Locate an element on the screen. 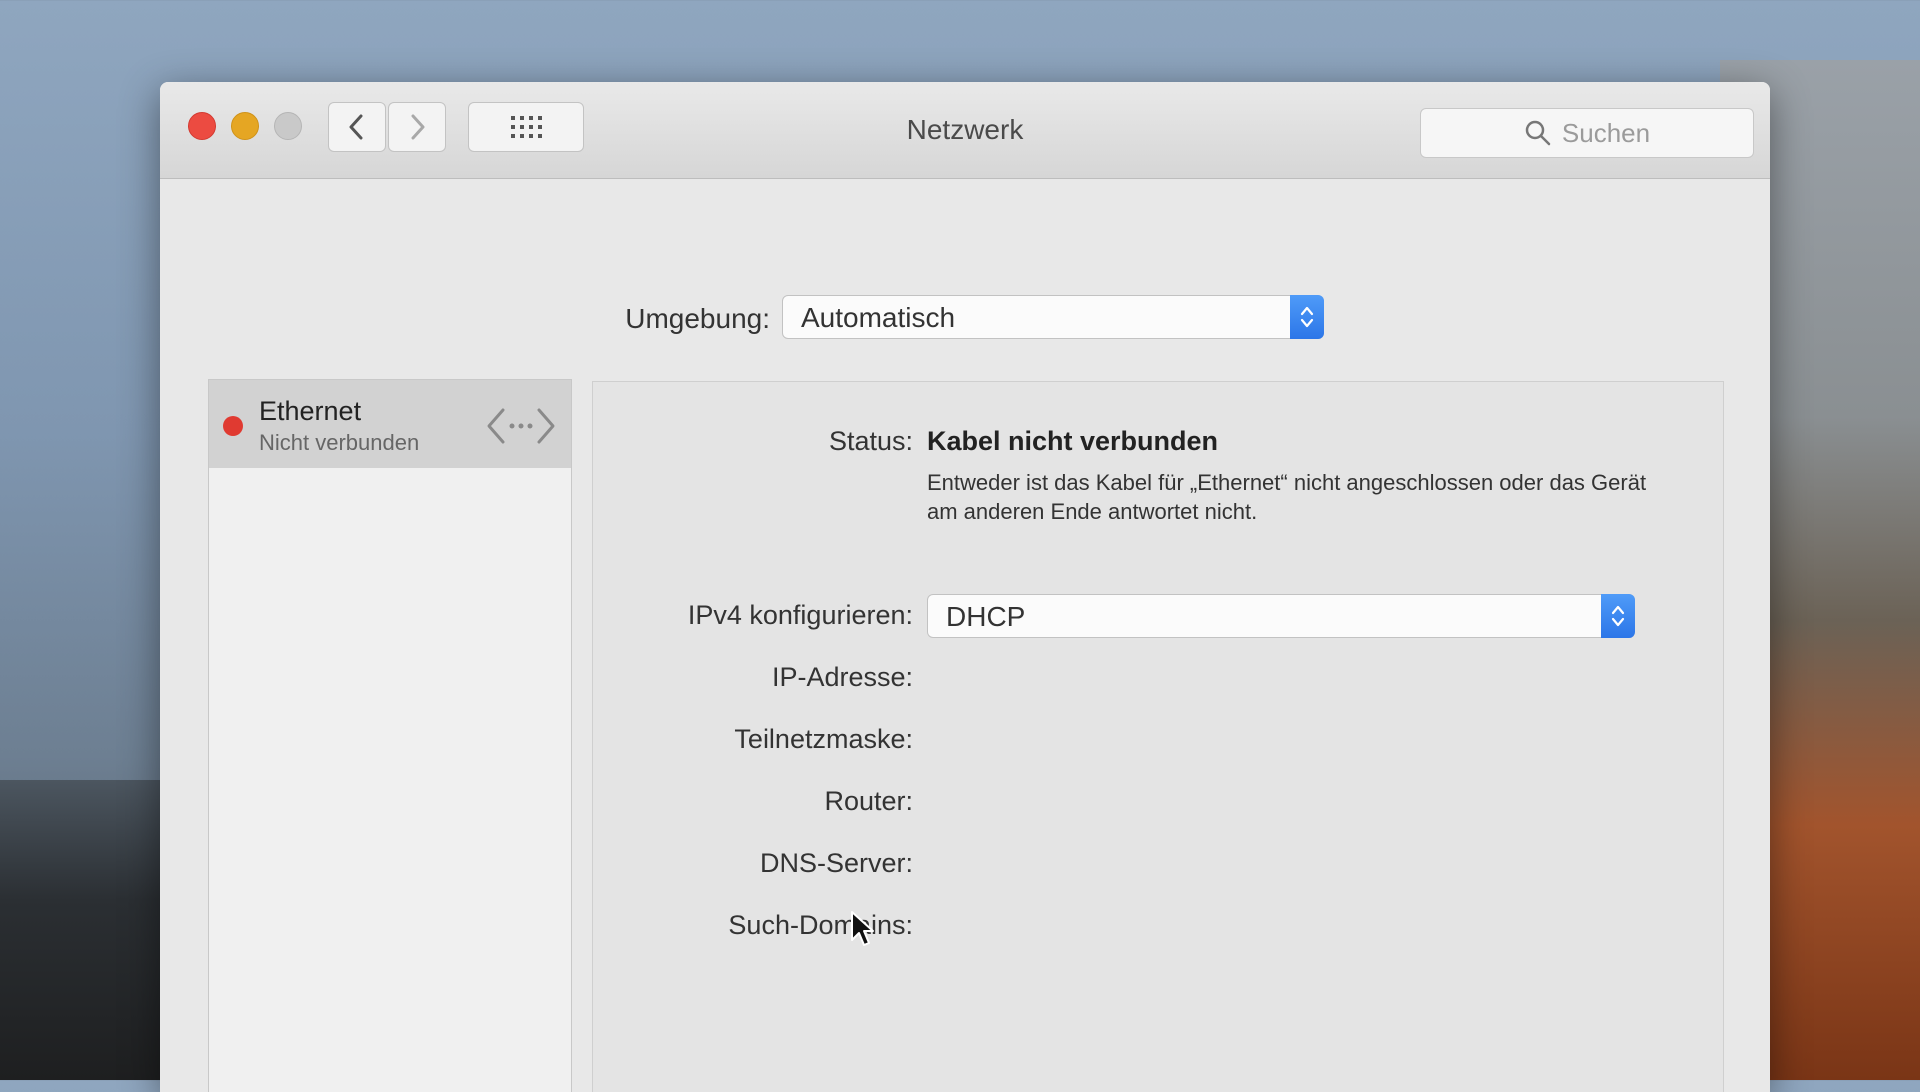  service-item-ethernet: Ethernet Nicht verbunden is located at coordinates (390, 424).